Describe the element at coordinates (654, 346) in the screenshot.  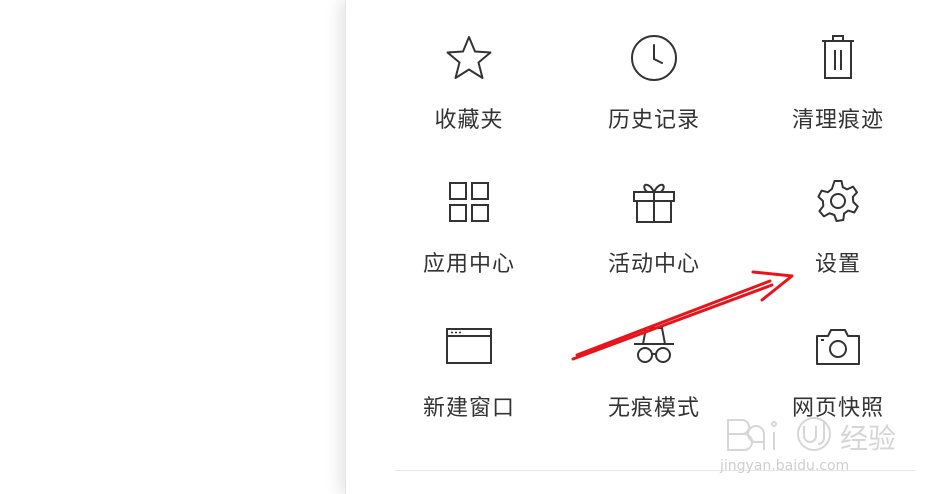
I see `incognito-icon` at that location.